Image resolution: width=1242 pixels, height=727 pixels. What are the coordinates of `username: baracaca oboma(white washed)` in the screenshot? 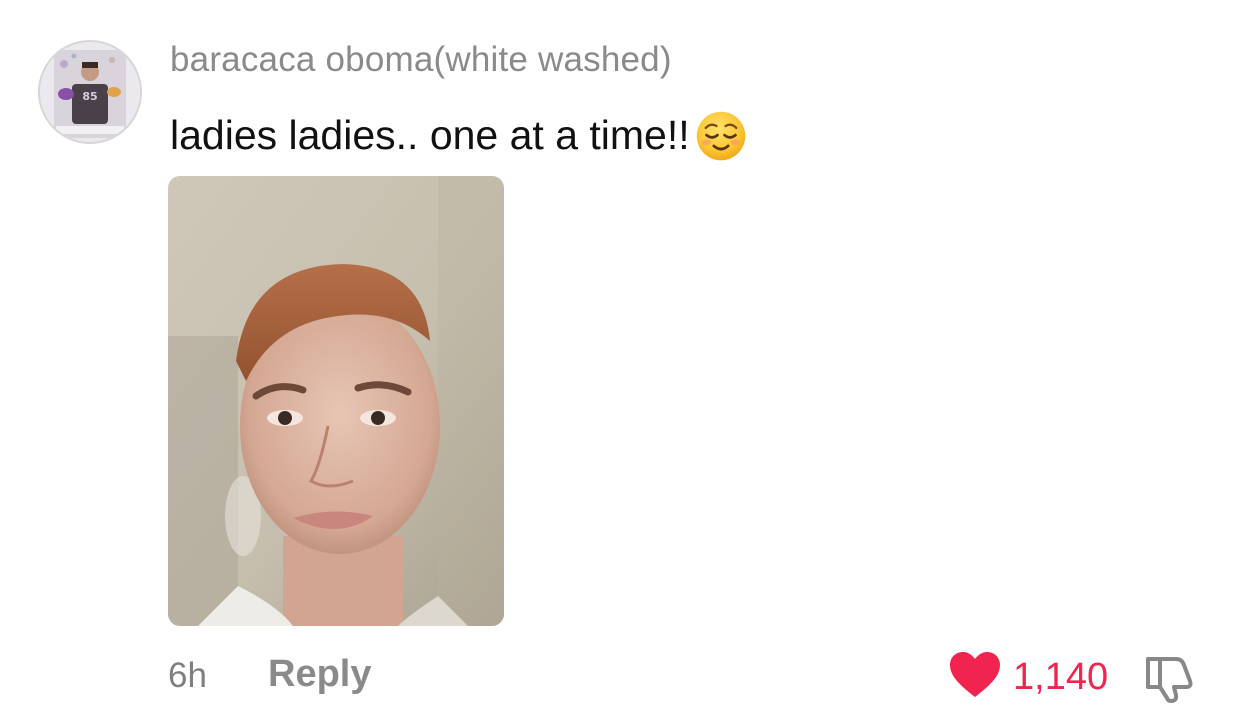 It's located at (421, 60).